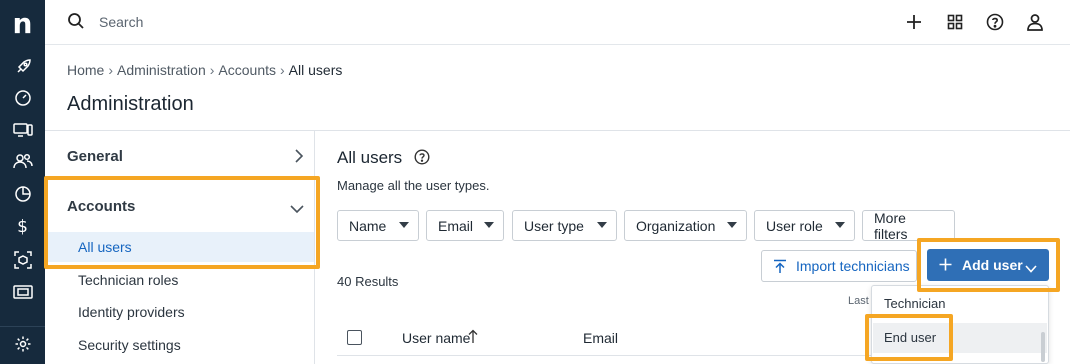 This screenshot has height=364, width=1070. What do you see at coordinates (891, 225) in the screenshot?
I see `more-filters-label: More filters` at bounding box center [891, 225].